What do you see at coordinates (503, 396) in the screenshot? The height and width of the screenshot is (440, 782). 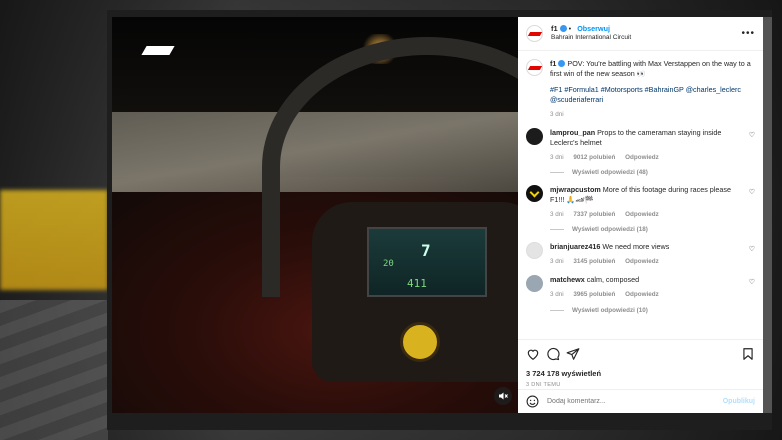 I see `mute-icon` at bounding box center [503, 396].